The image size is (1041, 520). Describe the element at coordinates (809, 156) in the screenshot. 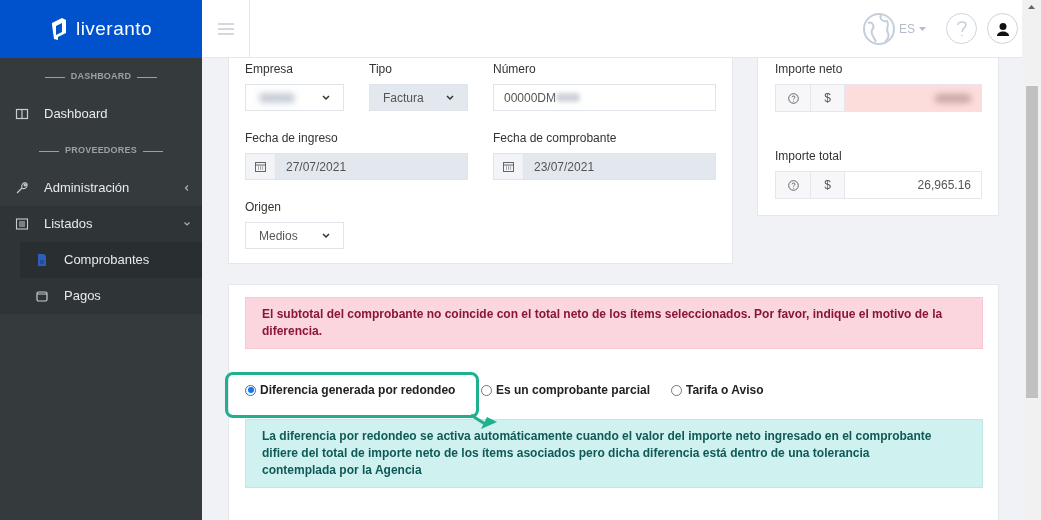

I see `field-label: Importe total` at that location.